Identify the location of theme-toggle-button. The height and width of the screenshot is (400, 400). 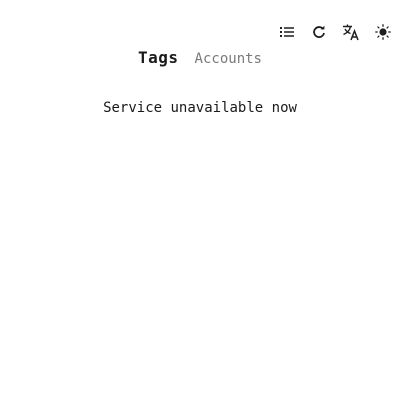
(383, 32).